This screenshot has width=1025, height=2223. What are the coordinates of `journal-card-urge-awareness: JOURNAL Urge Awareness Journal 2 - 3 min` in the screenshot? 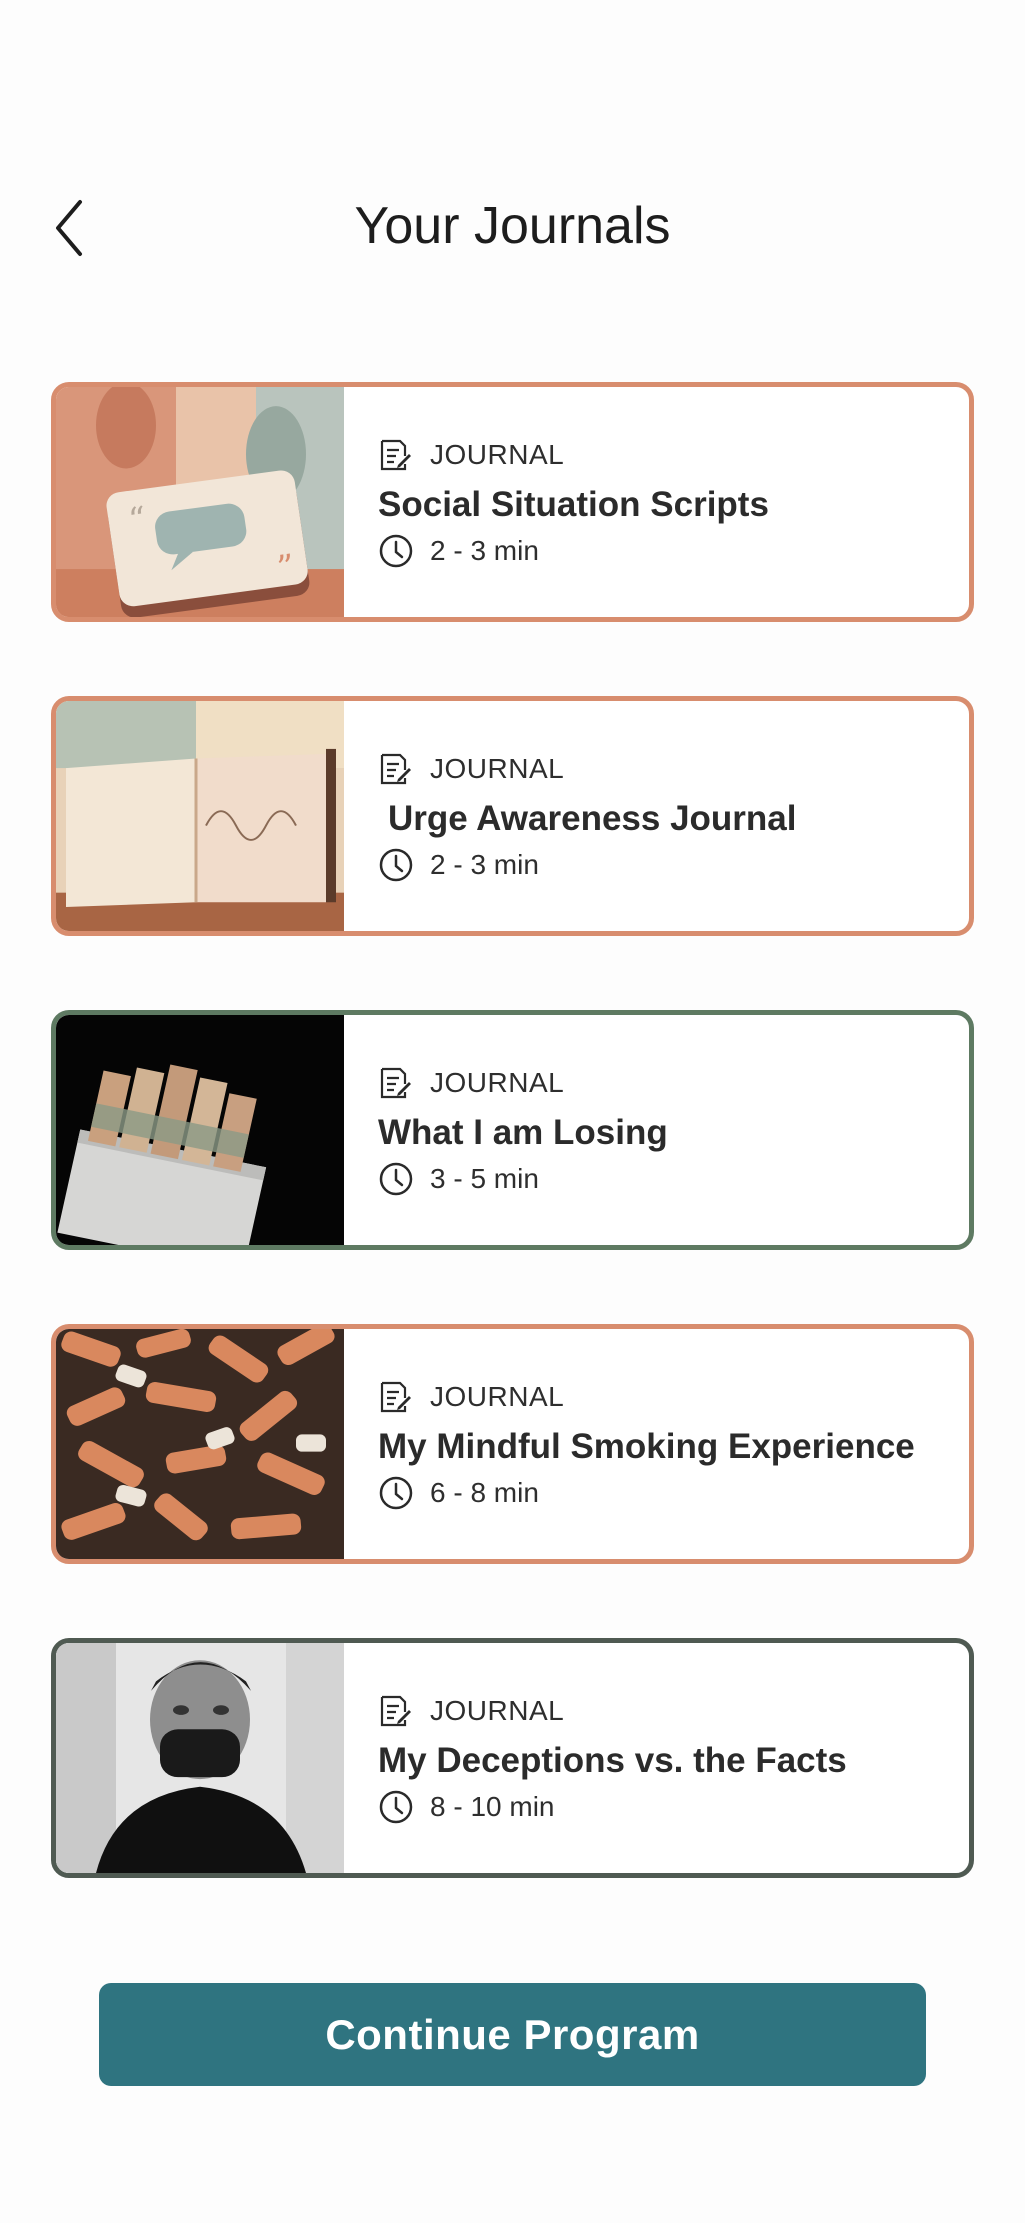 It's located at (512, 816).